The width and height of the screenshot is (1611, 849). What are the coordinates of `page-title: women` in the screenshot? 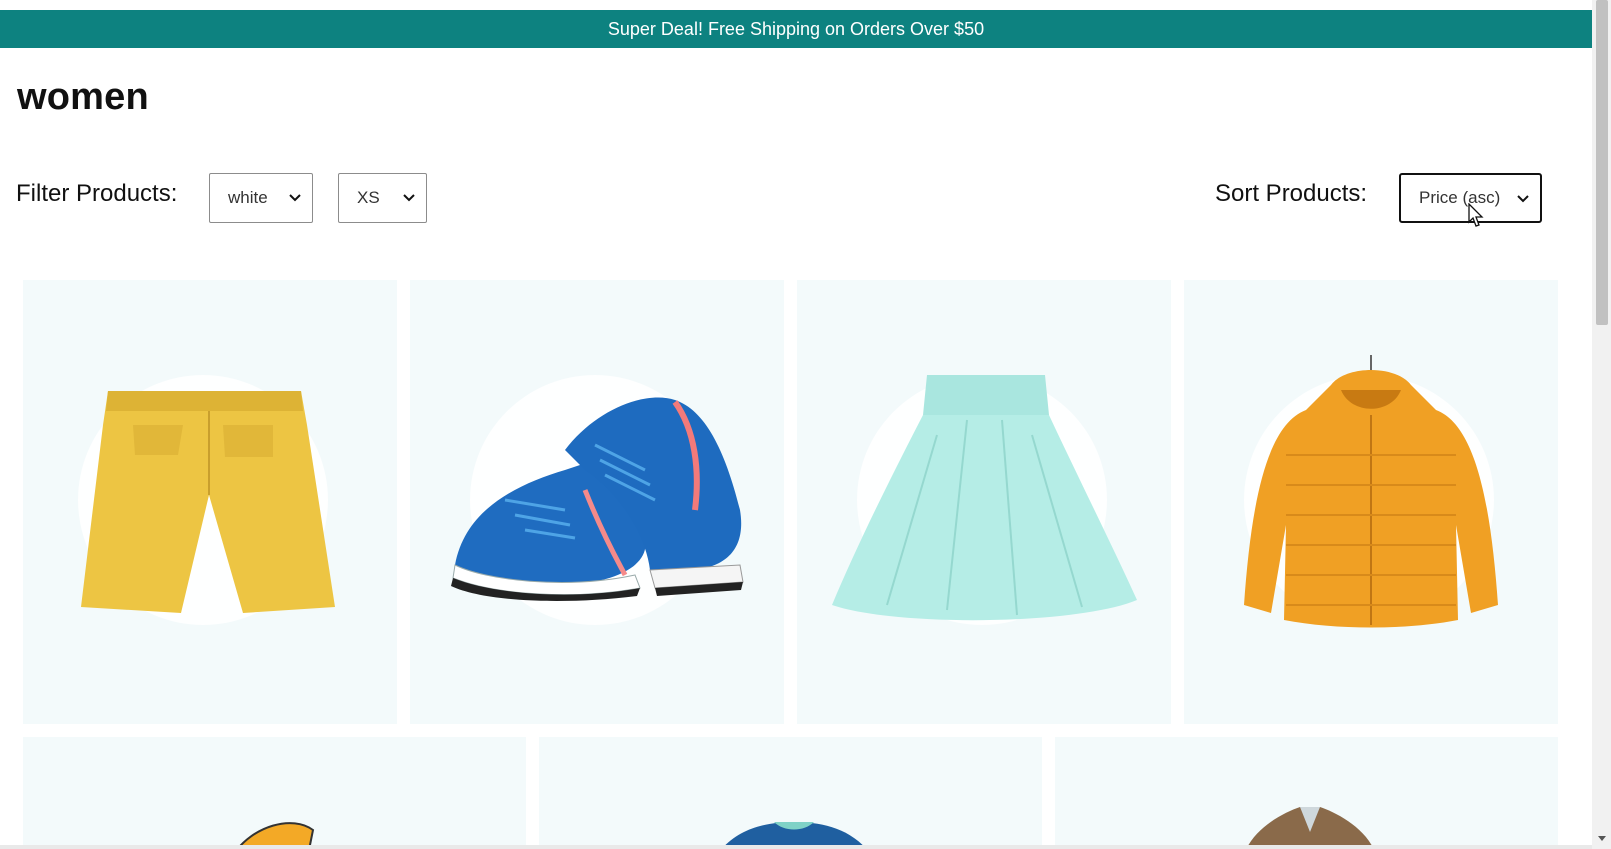 It's located at (83, 97).